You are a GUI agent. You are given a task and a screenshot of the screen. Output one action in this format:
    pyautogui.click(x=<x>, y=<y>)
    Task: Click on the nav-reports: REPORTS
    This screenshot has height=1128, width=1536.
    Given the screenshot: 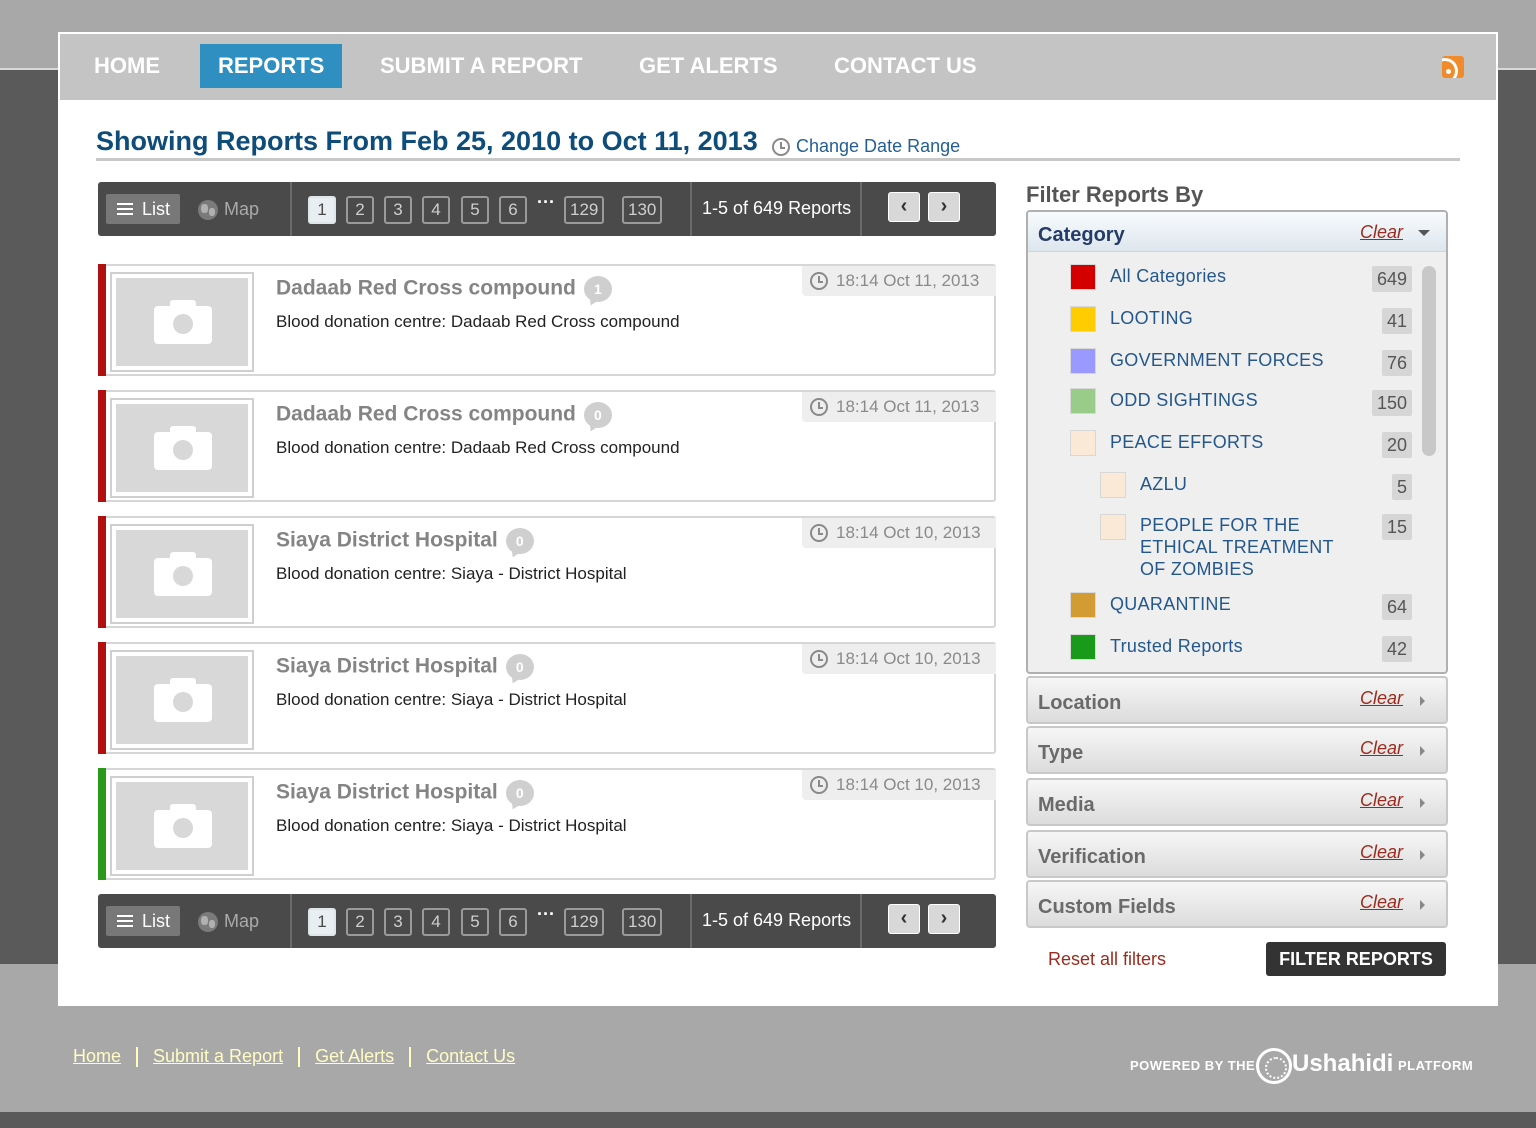 What is the action you would take?
    pyautogui.click(x=271, y=66)
    